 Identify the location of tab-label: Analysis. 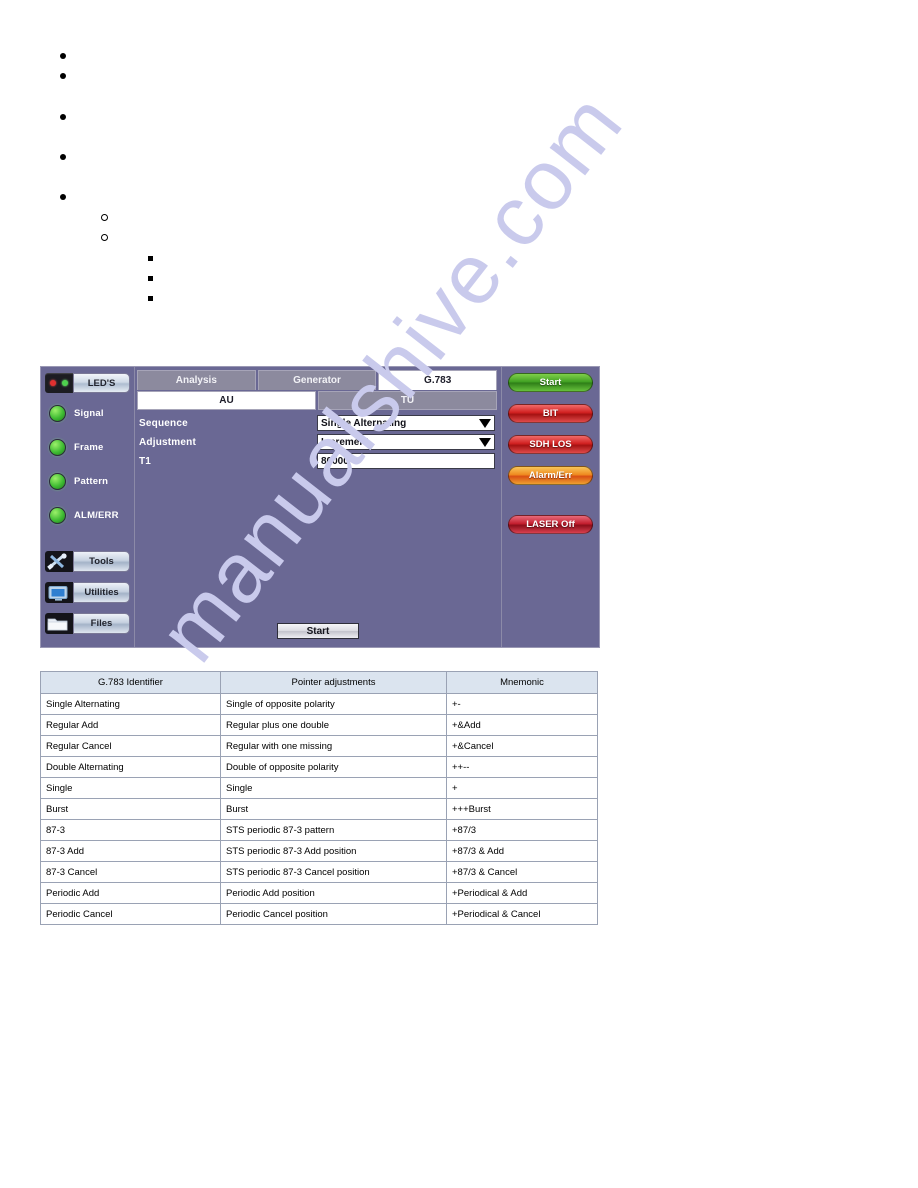
(196, 380).